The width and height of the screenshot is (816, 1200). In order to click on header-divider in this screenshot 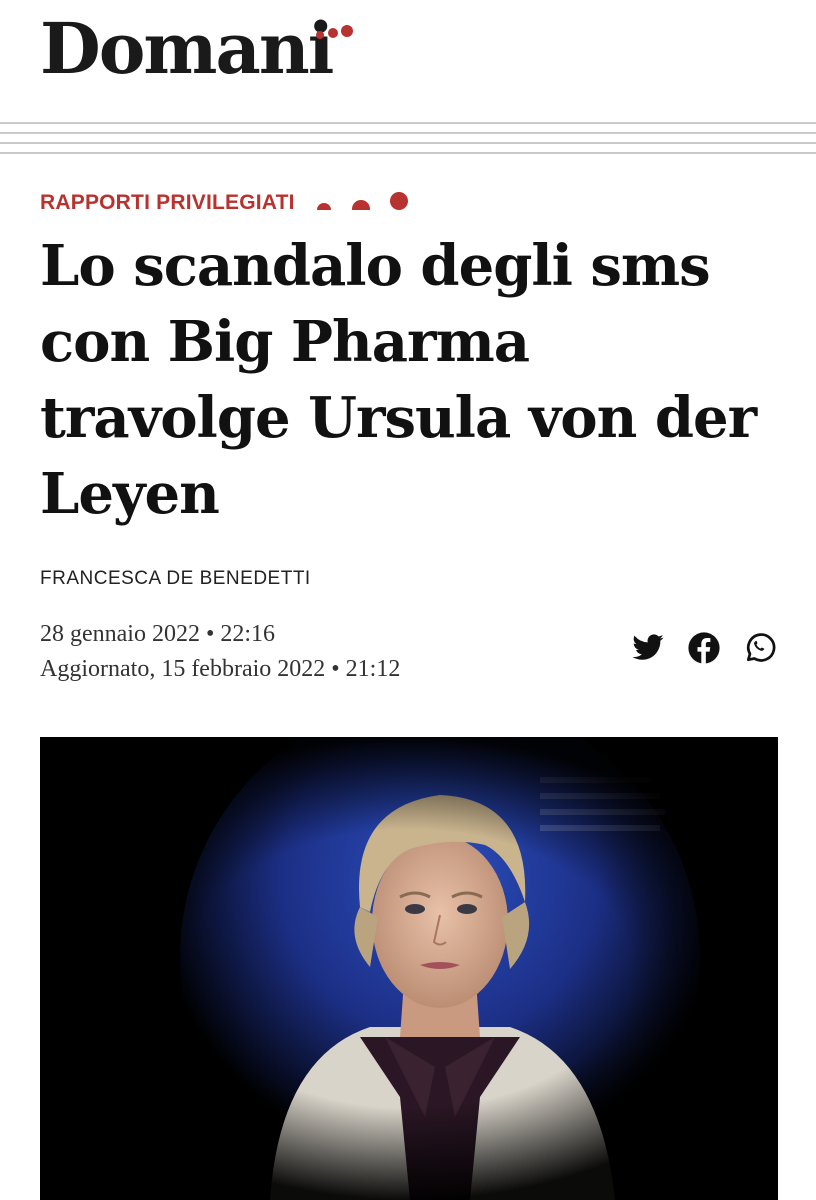, I will do `click(408, 138)`.